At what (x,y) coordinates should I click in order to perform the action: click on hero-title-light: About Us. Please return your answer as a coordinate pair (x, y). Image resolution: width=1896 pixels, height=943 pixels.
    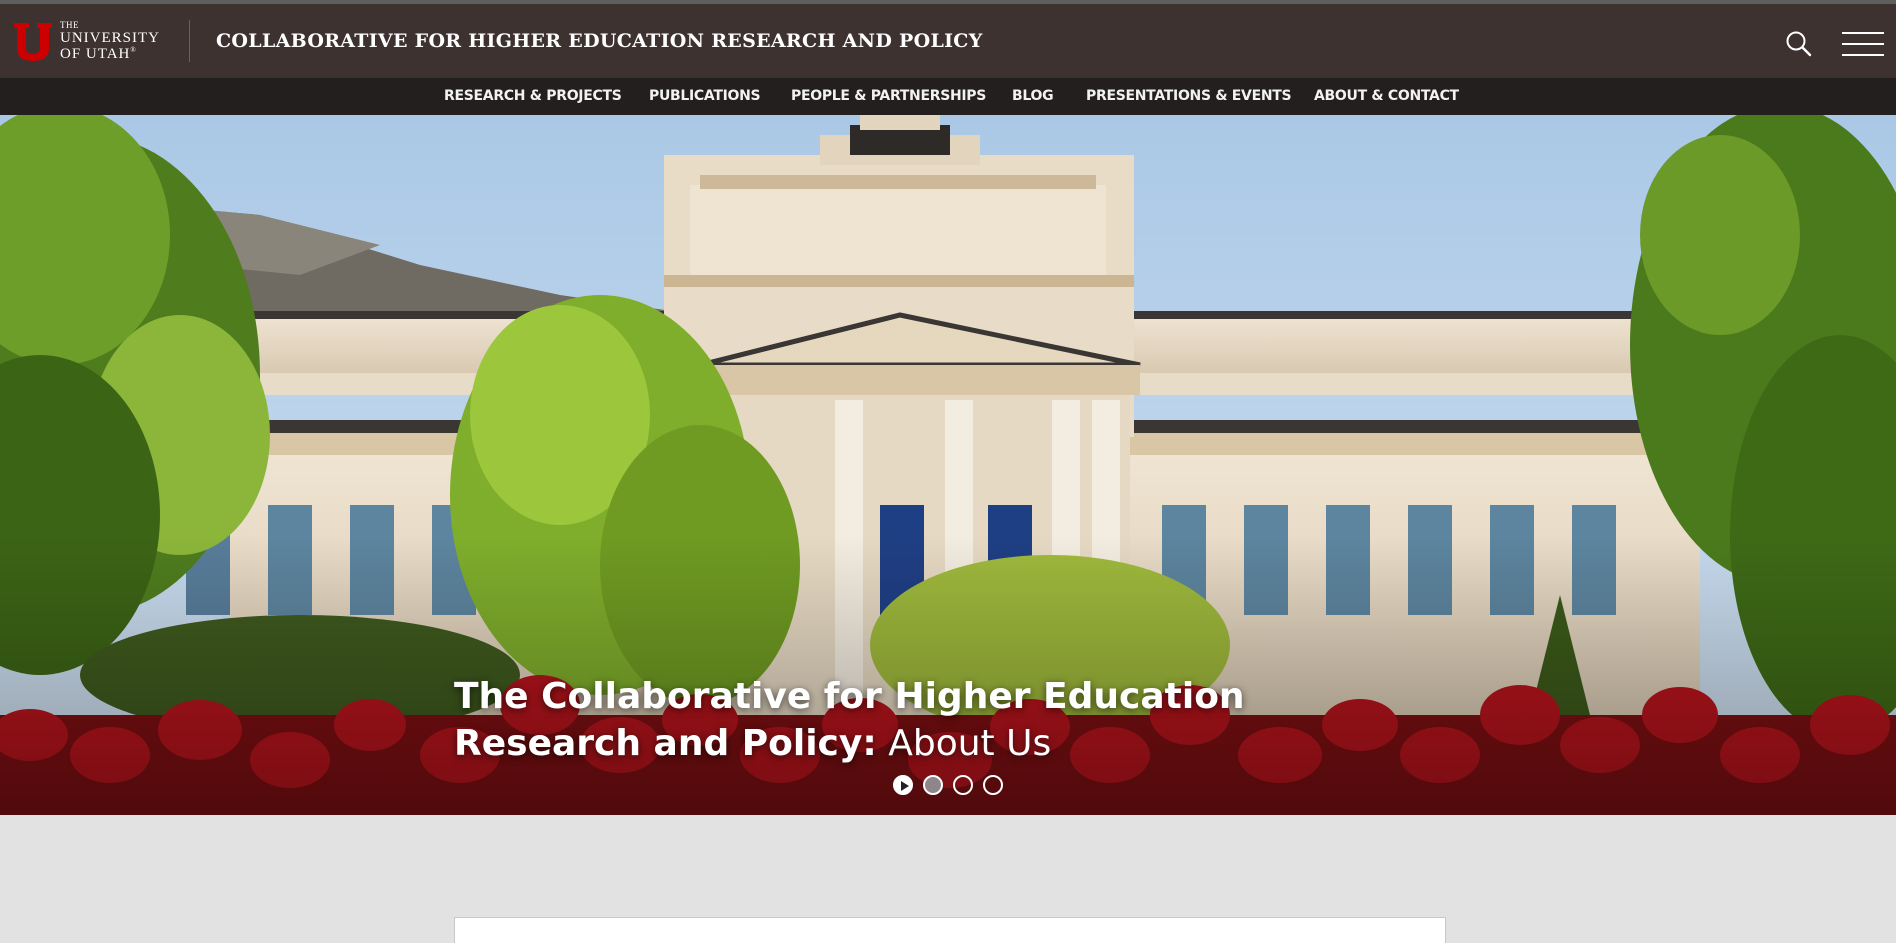
    Looking at the image, I should click on (964, 743).